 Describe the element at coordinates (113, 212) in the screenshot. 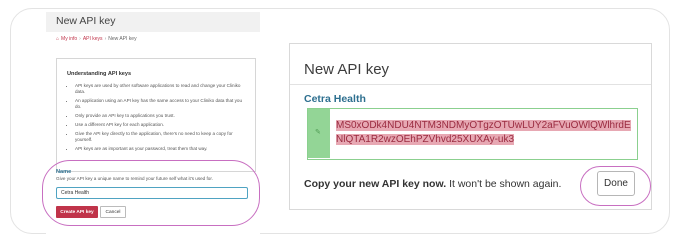

I see `cancel-button: Cancel` at that location.